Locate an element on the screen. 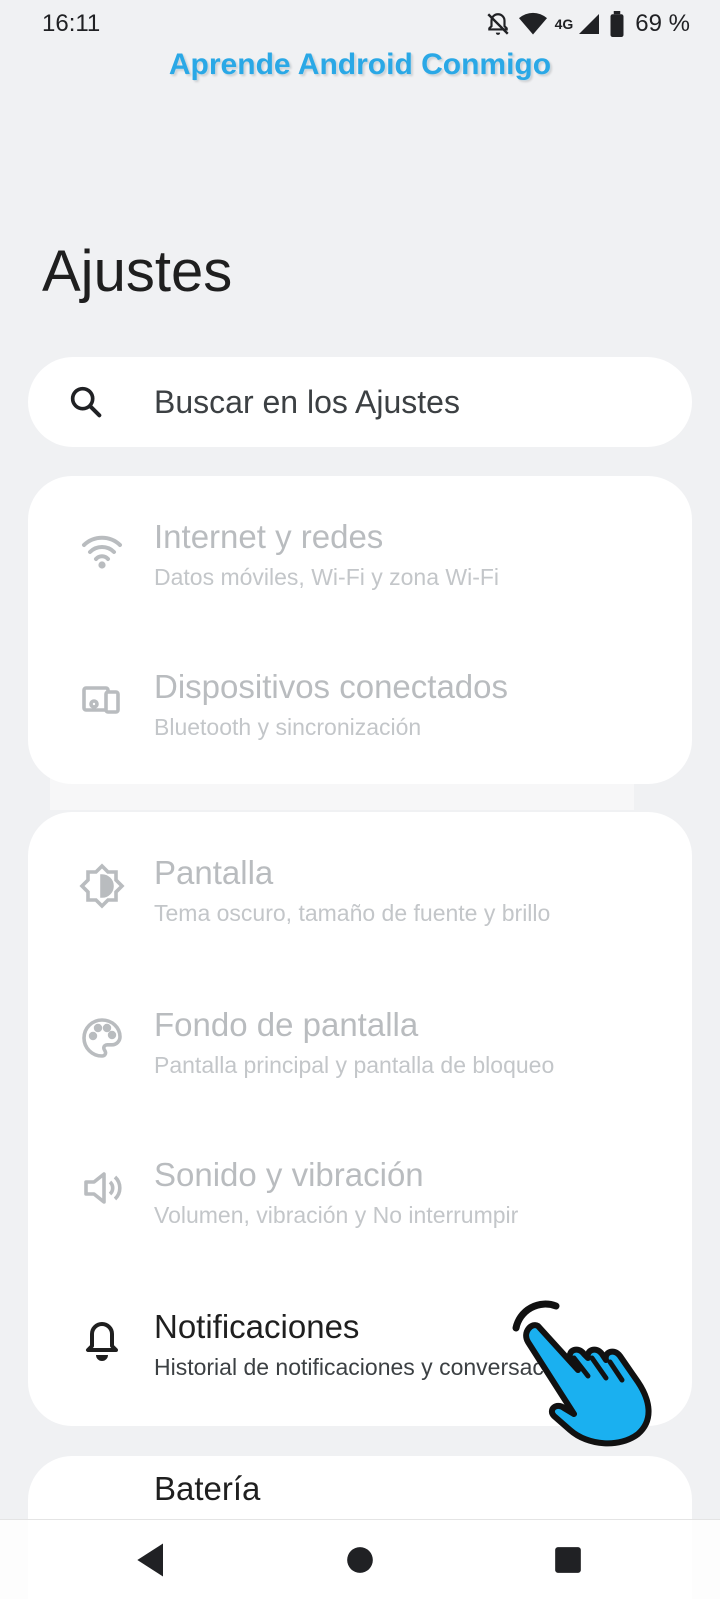 This screenshot has height=1599, width=720. brightness-icon is located at coordinates (102, 886).